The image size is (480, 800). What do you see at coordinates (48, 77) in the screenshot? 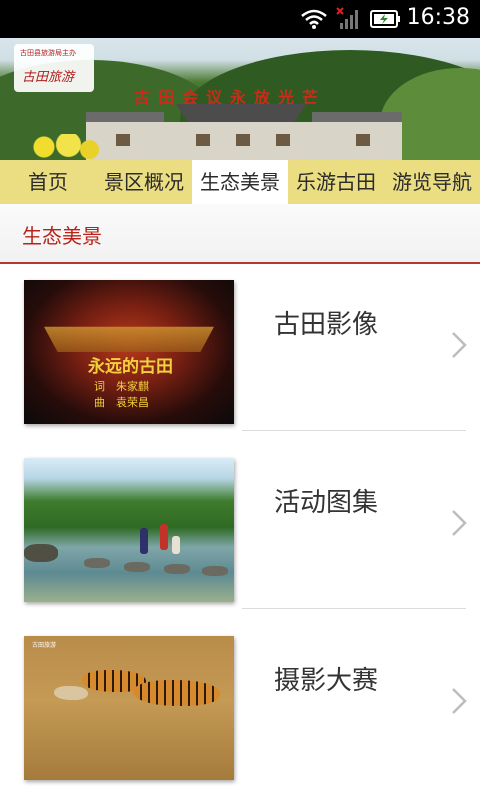
I see `logo-title: 古田旅游` at bounding box center [48, 77].